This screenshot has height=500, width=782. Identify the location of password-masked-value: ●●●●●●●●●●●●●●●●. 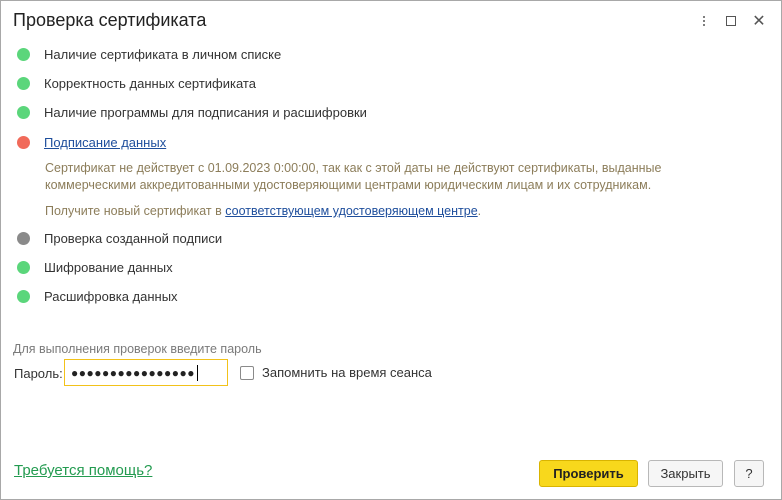
(133, 372).